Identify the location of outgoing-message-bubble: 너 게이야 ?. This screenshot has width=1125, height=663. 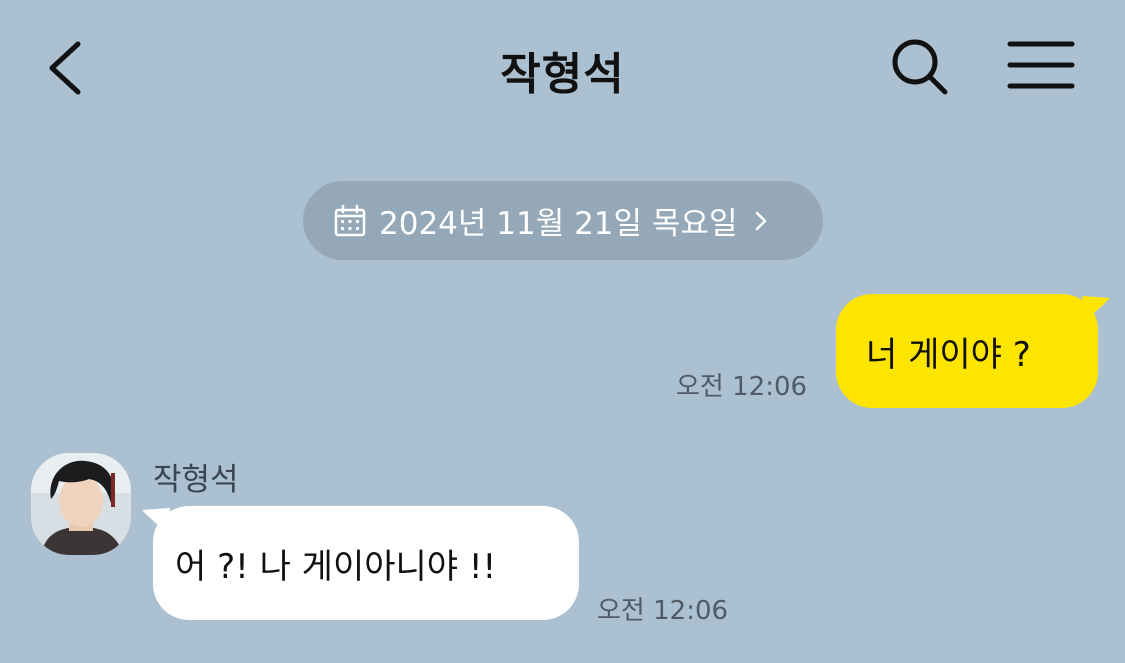
(967, 351).